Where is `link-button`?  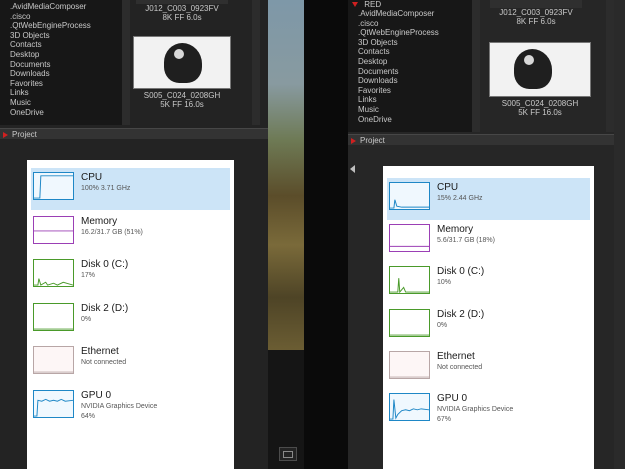
link-button is located at coordinates (288, 454).